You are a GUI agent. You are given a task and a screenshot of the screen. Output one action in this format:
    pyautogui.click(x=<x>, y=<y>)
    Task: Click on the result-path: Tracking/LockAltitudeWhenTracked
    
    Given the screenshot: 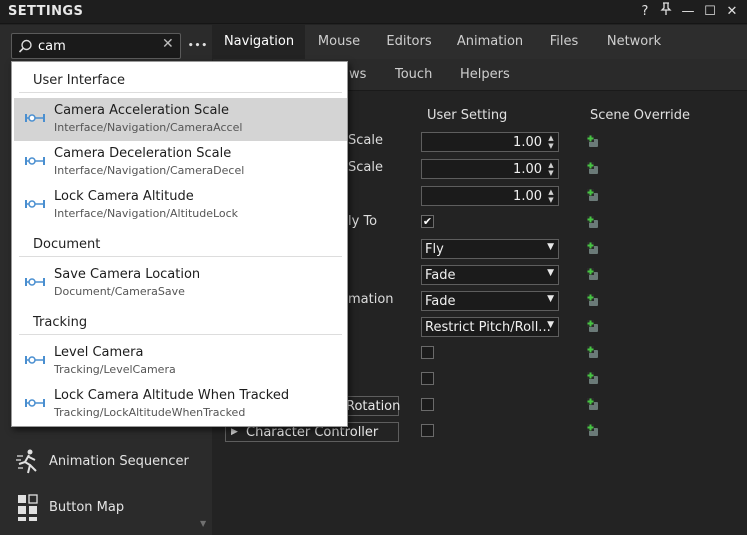 What is the action you would take?
    pyautogui.click(x=150, y=412)
    